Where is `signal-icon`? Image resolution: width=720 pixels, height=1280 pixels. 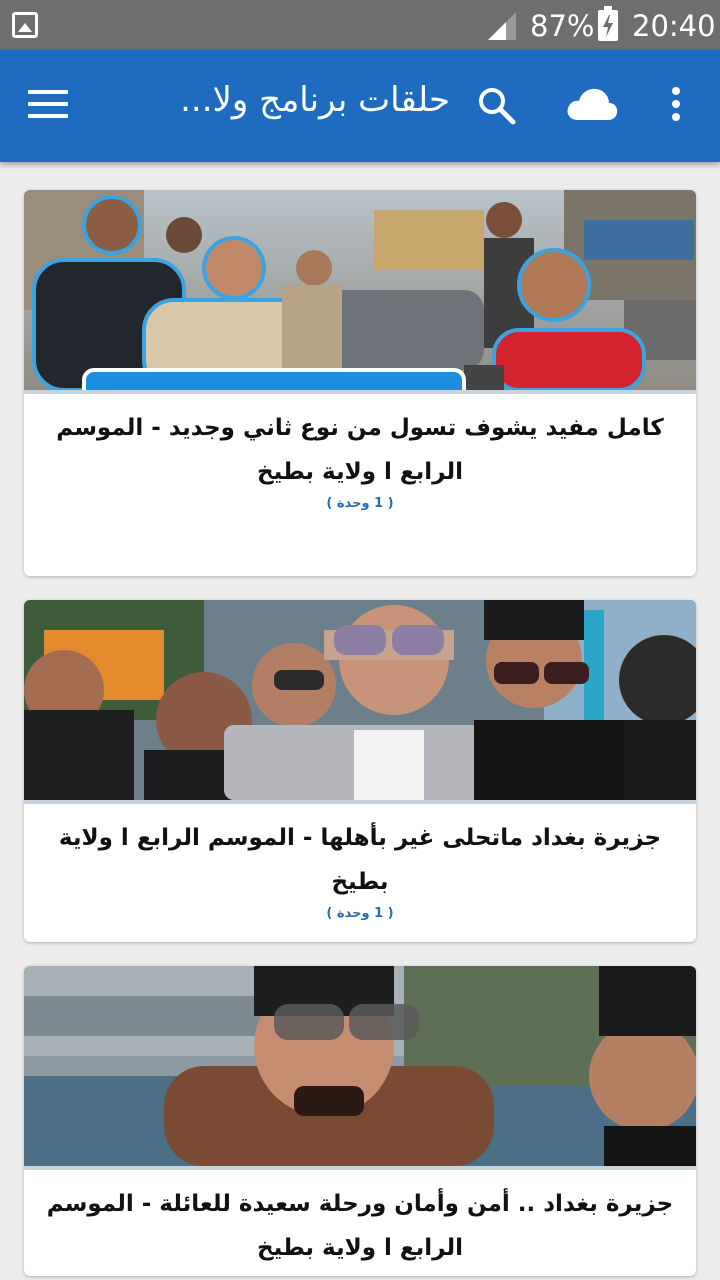
signal-icon is located at coordinates (502, 26).